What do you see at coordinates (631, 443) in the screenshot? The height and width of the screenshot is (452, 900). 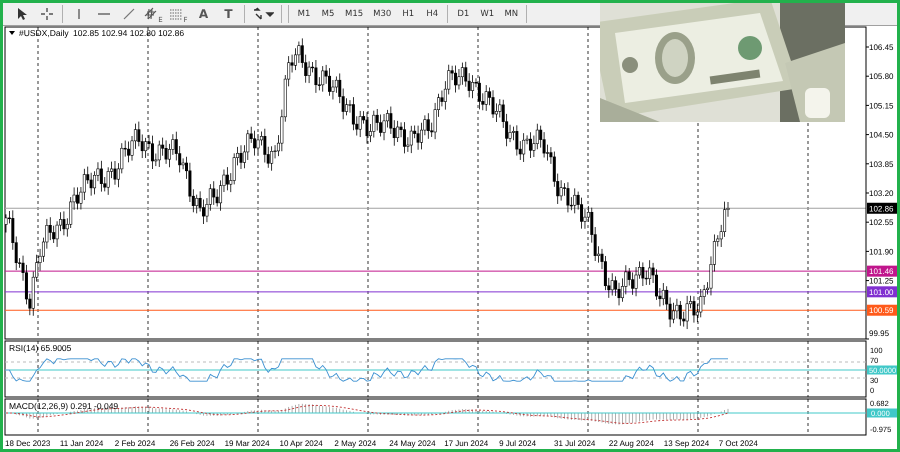 I see `date-axis-label: 22 Aug 2024` at bounding box center [631, 443].